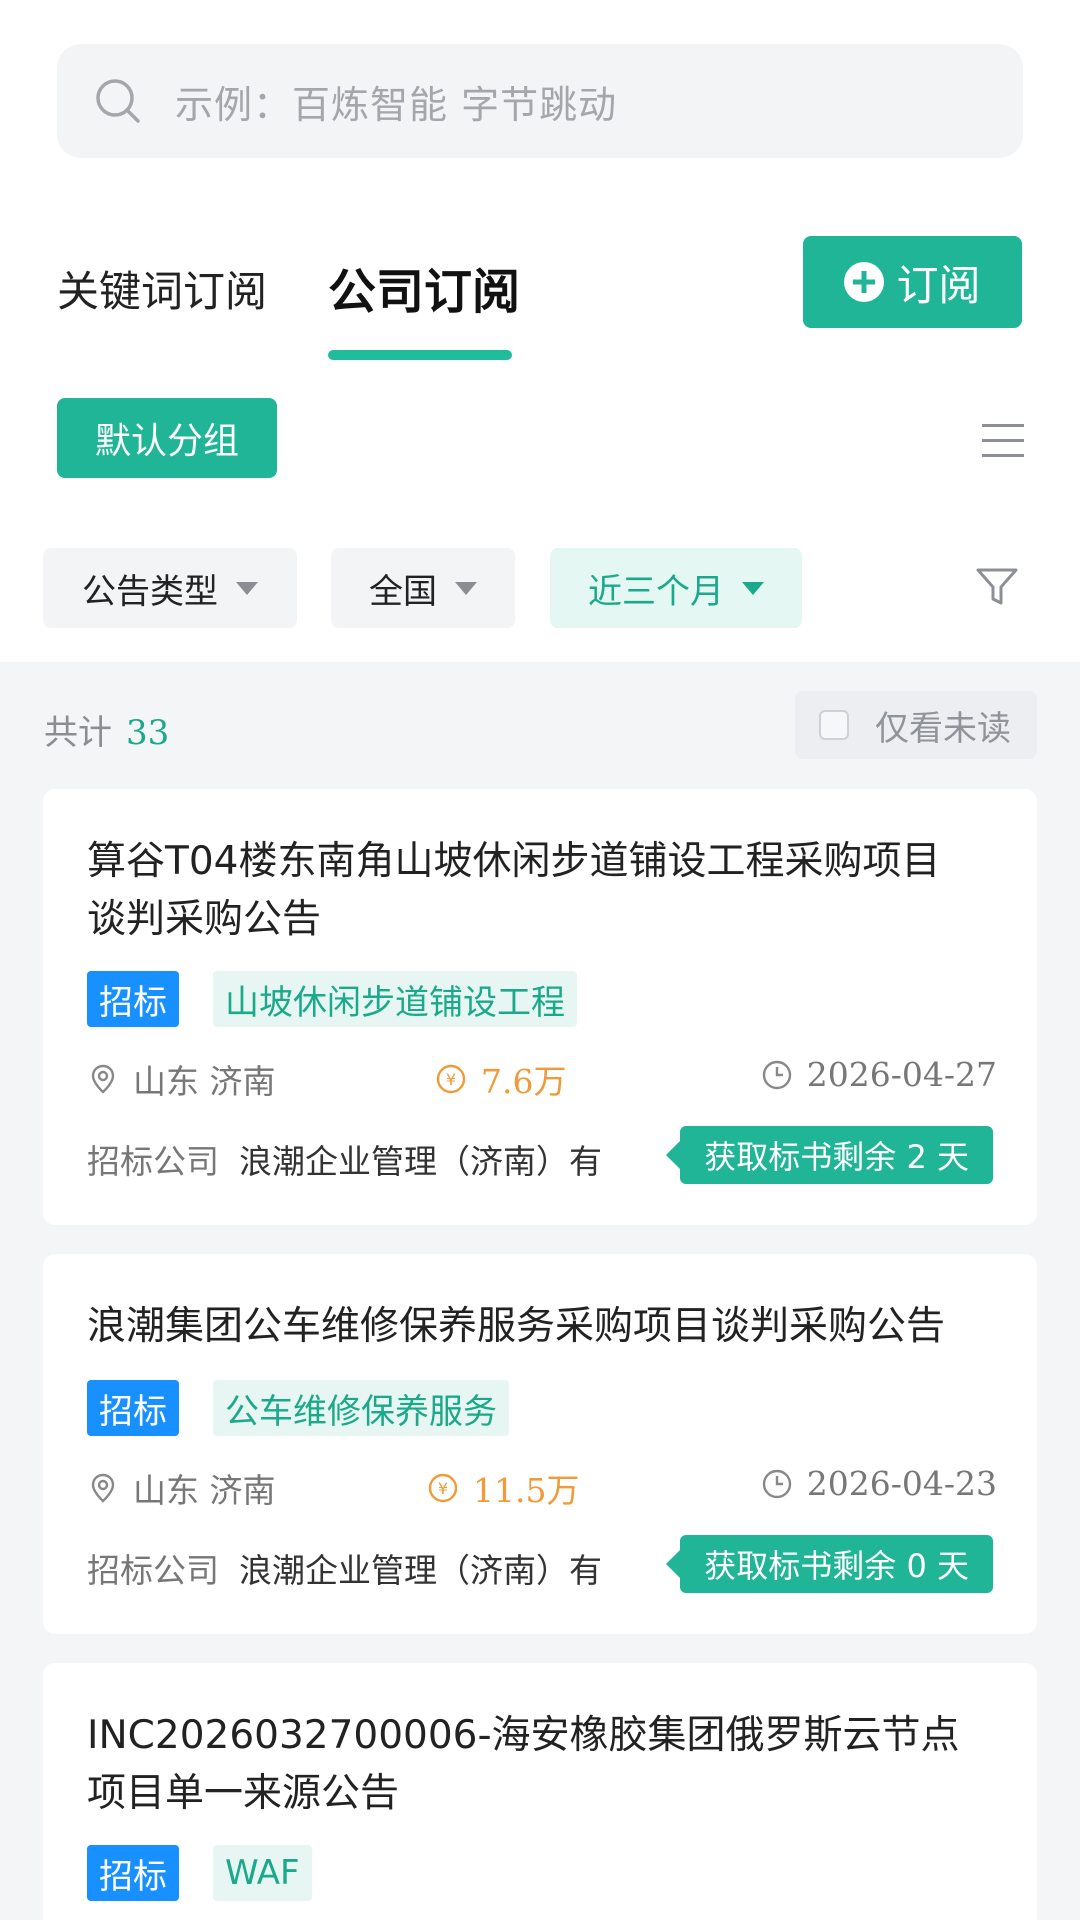  I want to click on keyword-tag: 山坡休闲步道铺设工程, so click(395, 999).